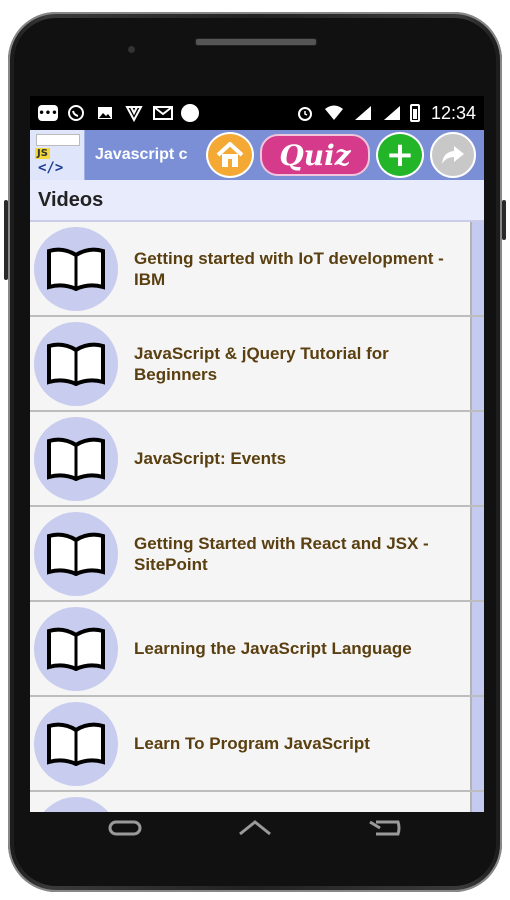  I want to click on recent-apps-icon, so click(125, 830).